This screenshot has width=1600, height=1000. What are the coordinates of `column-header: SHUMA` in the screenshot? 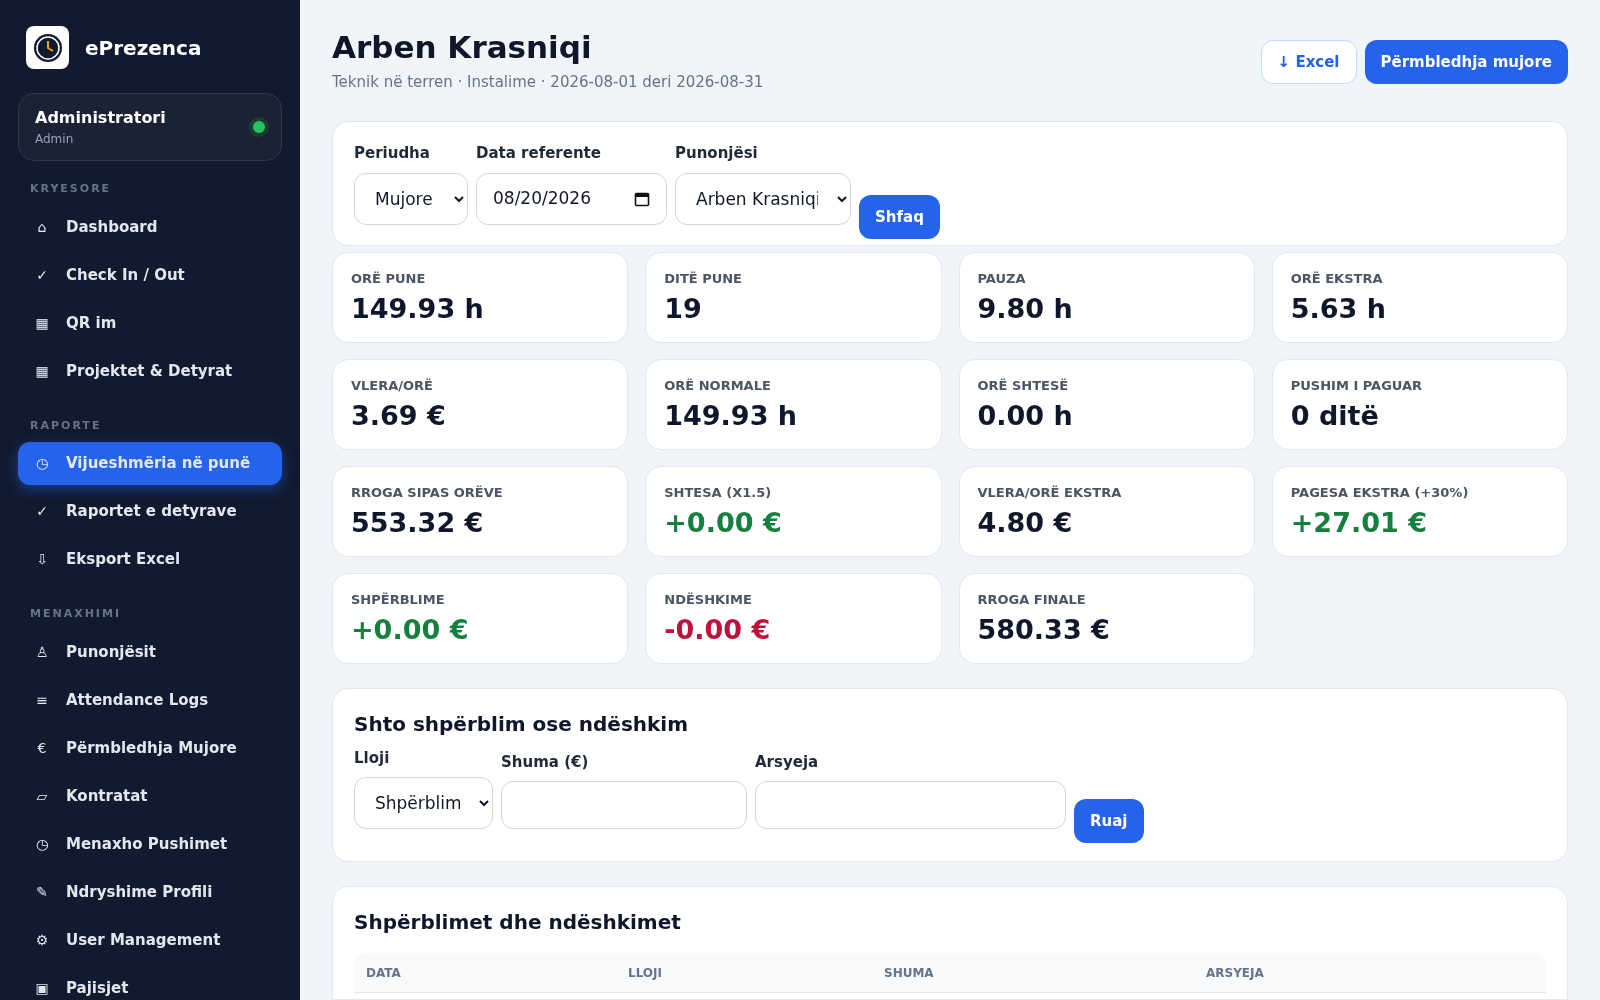 It's located at (909, 973).